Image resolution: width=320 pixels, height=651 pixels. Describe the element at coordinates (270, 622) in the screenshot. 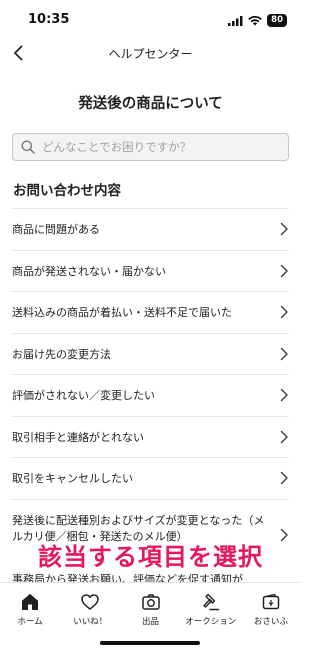

I see `tab-label: おさいふ` at that location.